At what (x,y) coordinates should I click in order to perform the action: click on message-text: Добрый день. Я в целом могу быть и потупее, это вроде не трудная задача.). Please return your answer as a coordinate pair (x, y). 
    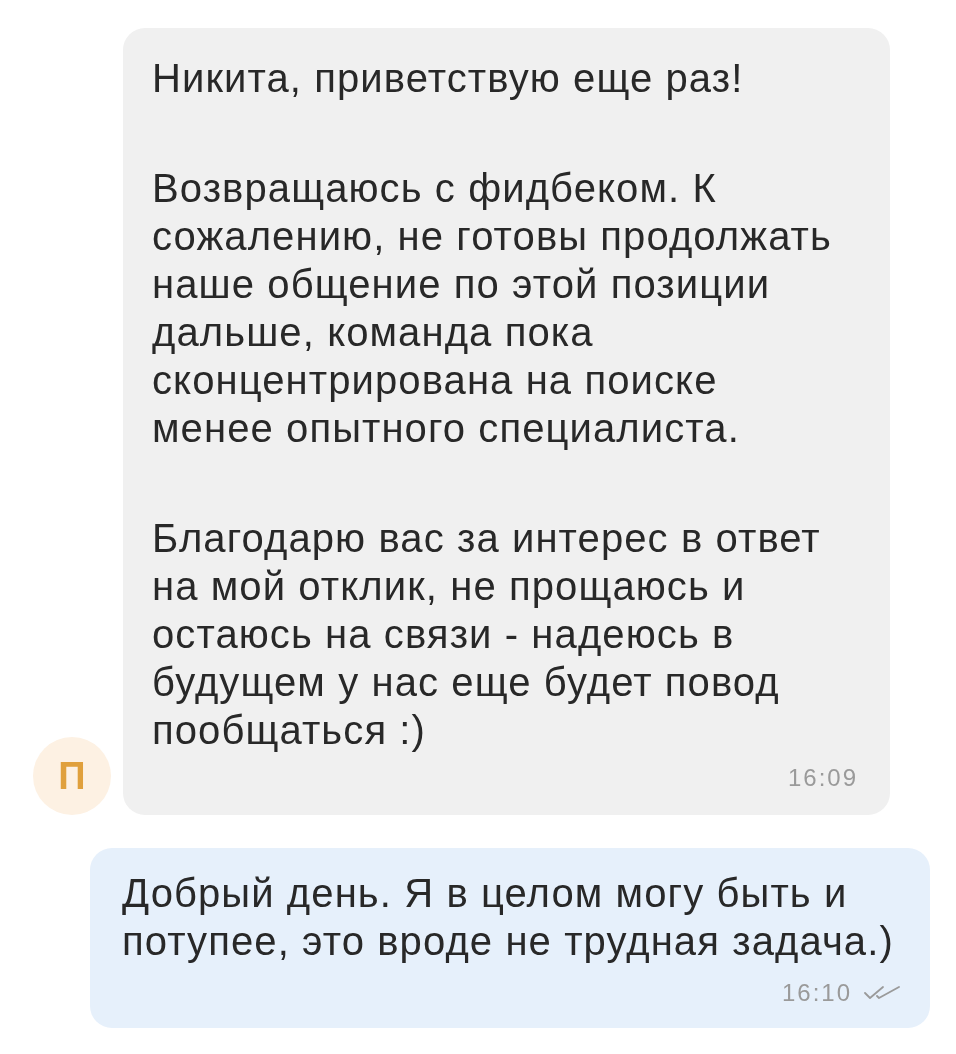
    Looking at the image, I should click on (508, 917).